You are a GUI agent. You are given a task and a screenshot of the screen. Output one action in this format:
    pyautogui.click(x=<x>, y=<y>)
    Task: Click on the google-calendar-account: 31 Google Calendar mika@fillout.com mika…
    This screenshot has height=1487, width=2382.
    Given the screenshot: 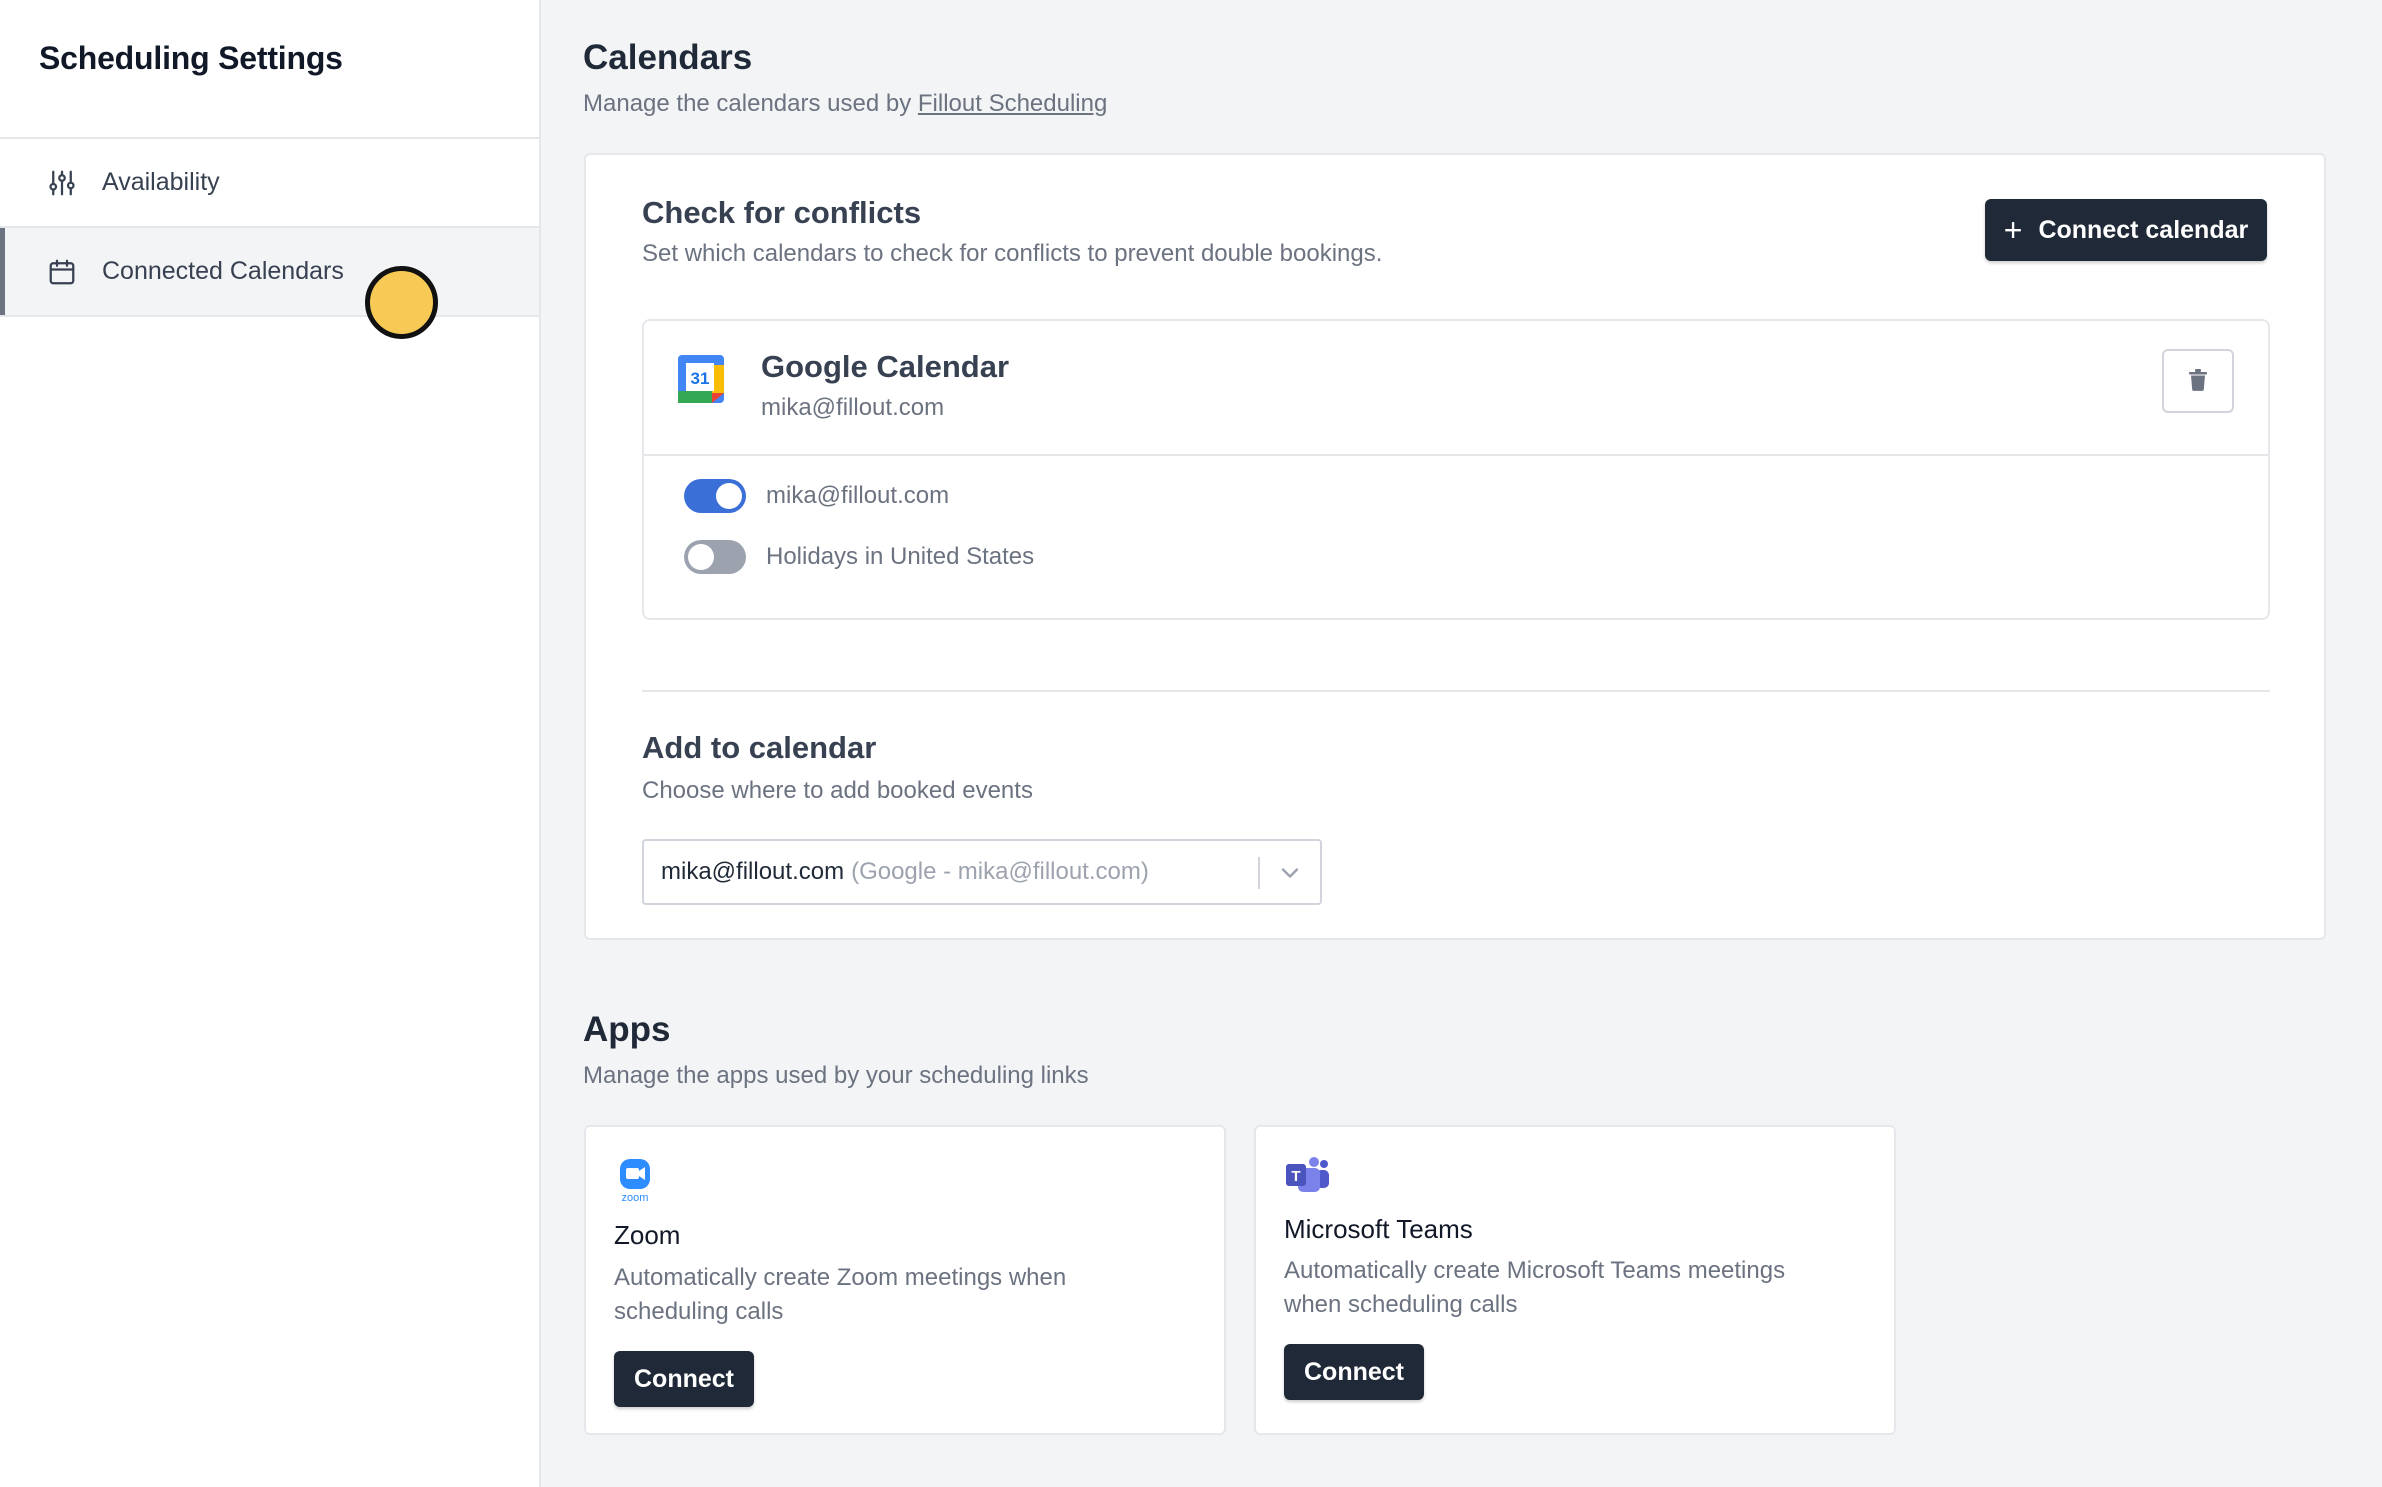 What is the action you would take?
    pyautogui.click(x=1456, y=469)
    